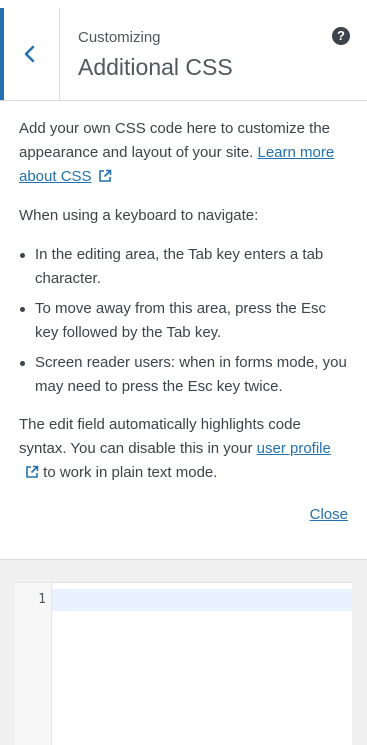 This screenshot has width=367, height=745. What do you see at coordinates (341, 36) in the screenshot?
I see `help-icon: ?` at bounding box center [341, 36].